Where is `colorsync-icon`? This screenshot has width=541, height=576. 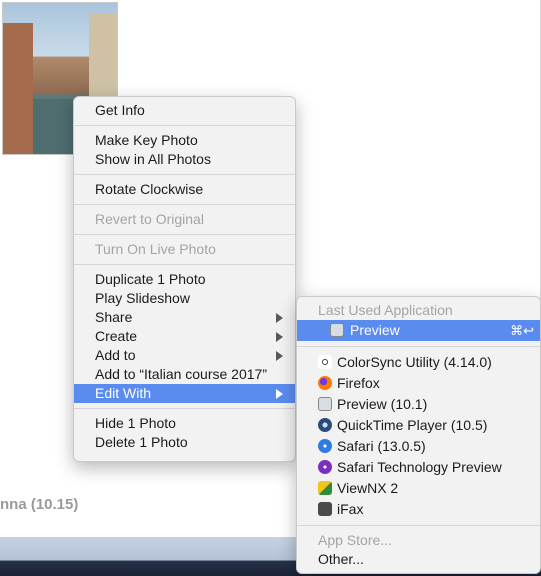 colorsync-icon is located at coordinates (325, 362).